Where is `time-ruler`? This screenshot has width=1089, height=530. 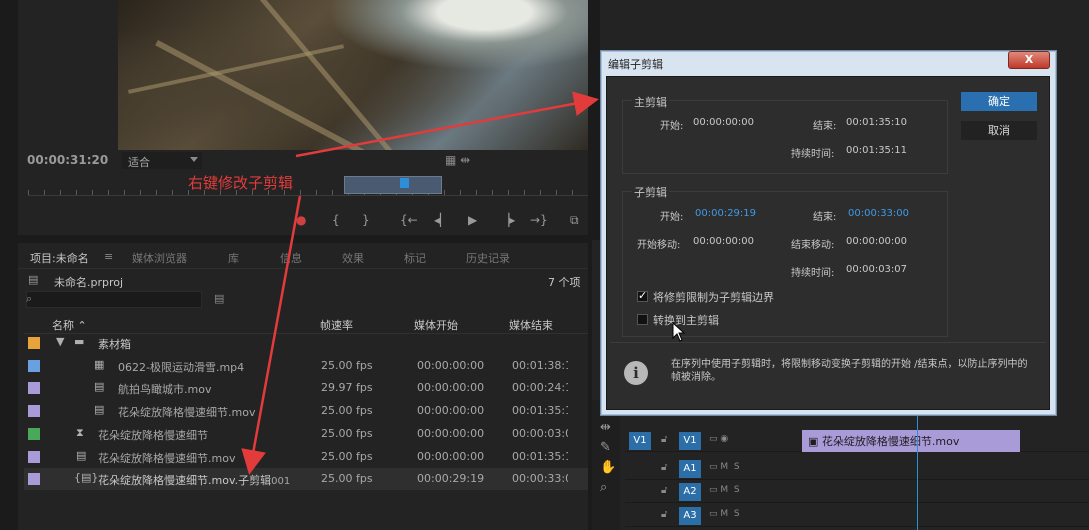
time-ruler is located at coordinates (308, 187).